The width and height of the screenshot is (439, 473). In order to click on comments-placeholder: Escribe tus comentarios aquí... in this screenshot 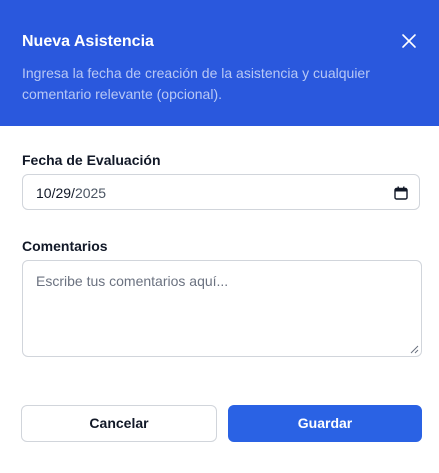, I will do `click(132, 281)`.